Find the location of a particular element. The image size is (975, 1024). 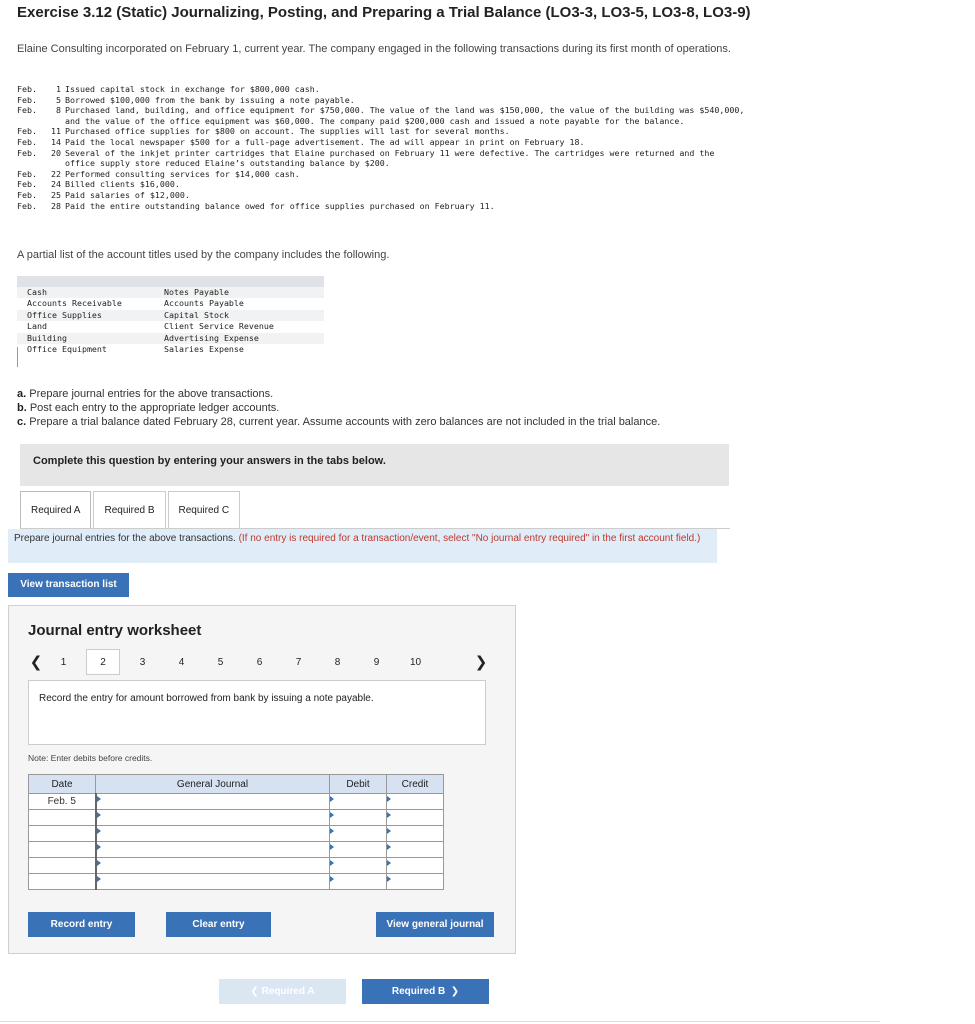

journal-entry-table: Date General Journal Debit Credit Feb. 5 is located at coordinates (236, 832).